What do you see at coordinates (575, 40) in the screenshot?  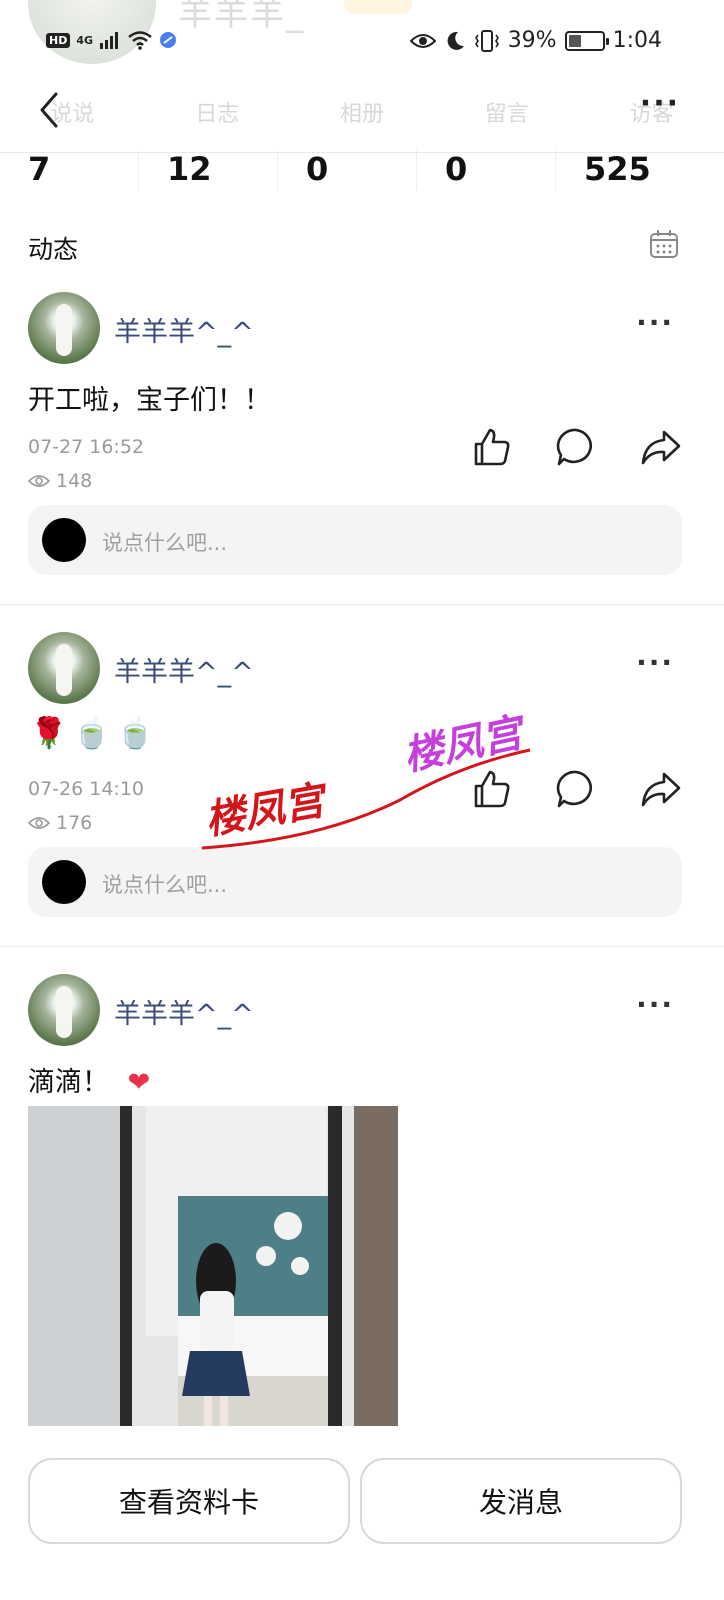 I see `battery-fill` at bounding box center [575, 40].